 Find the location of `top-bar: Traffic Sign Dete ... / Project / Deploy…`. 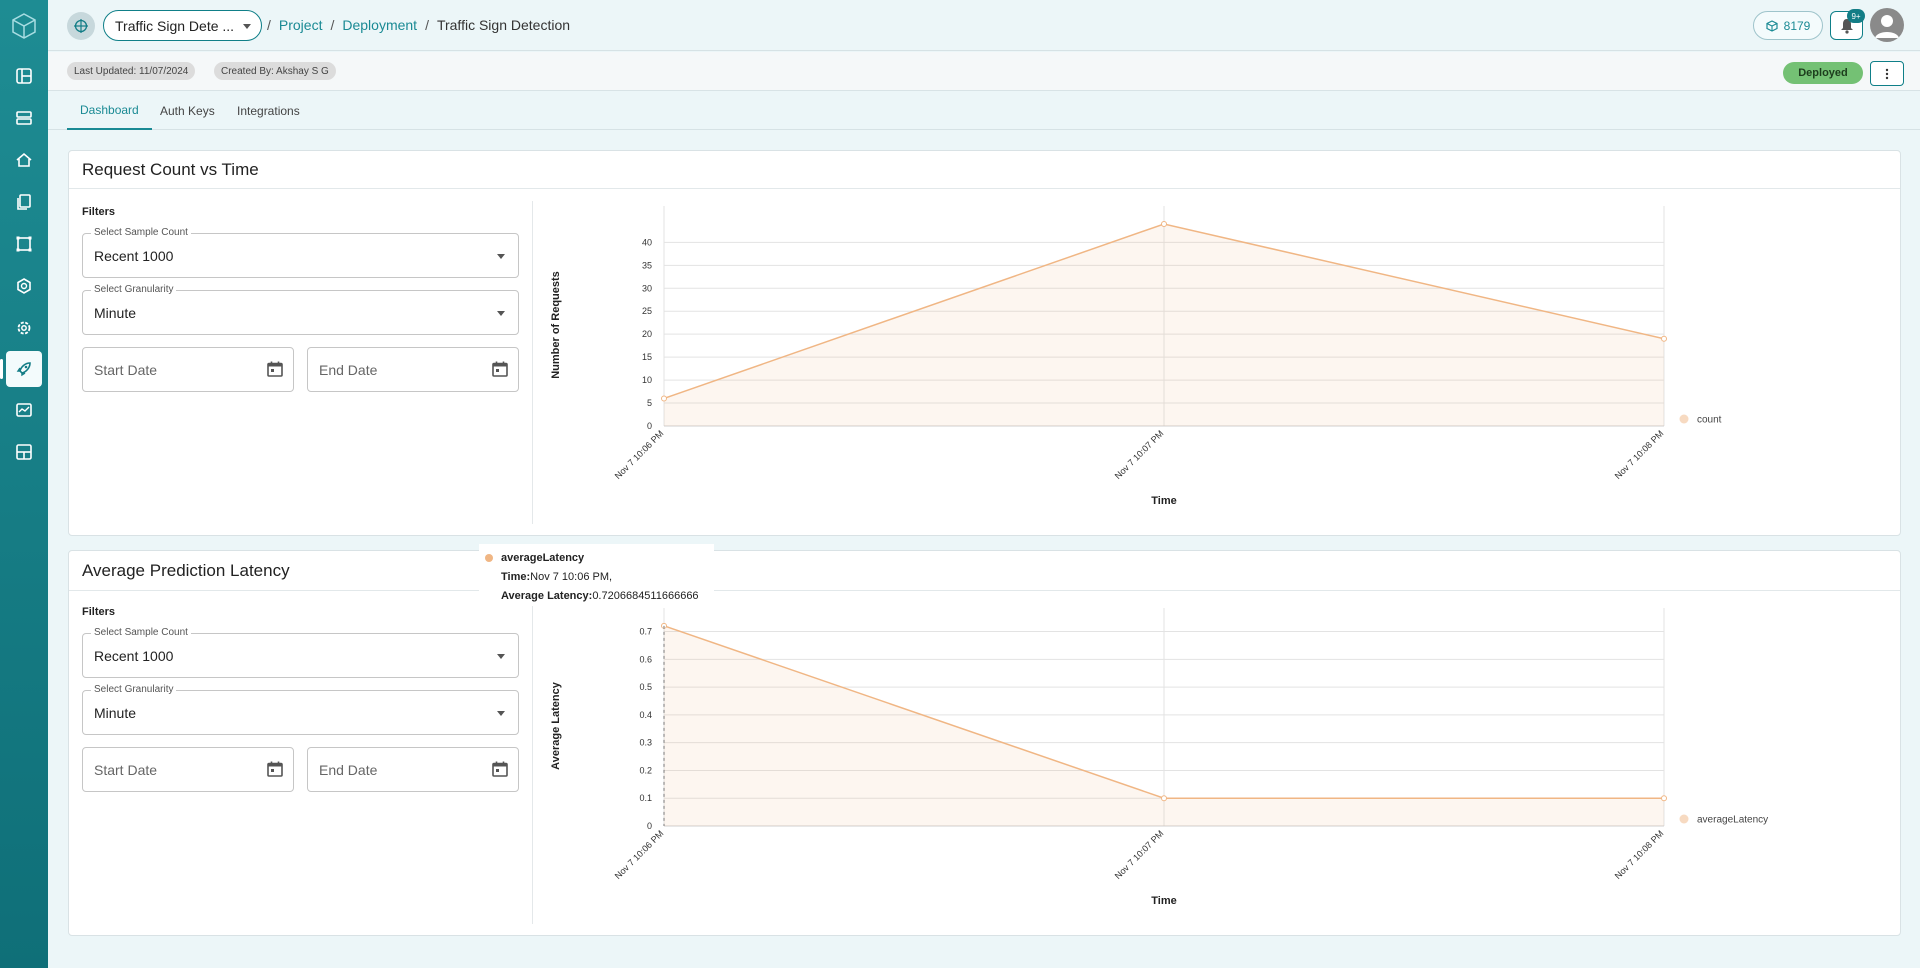

top-bar: Traffic Sign Dete ... / Project / Deploy… is located at coordinates (984, 25).